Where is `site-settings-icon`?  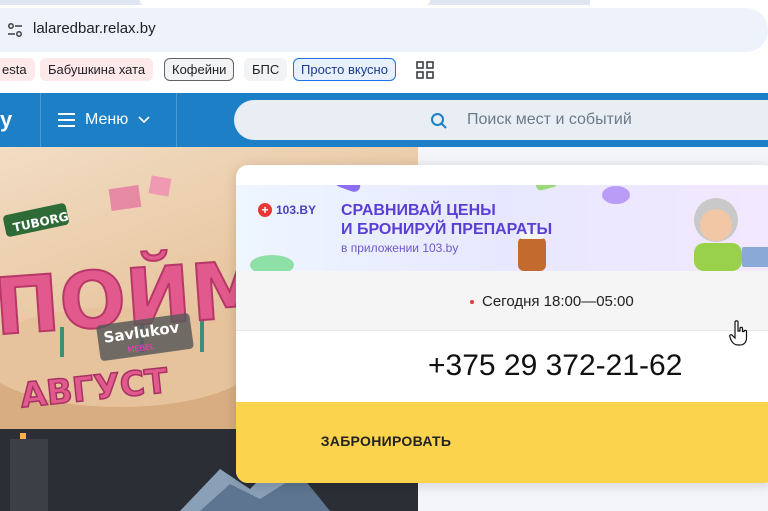 site-settings-icon is located at coordinates (15, 30).